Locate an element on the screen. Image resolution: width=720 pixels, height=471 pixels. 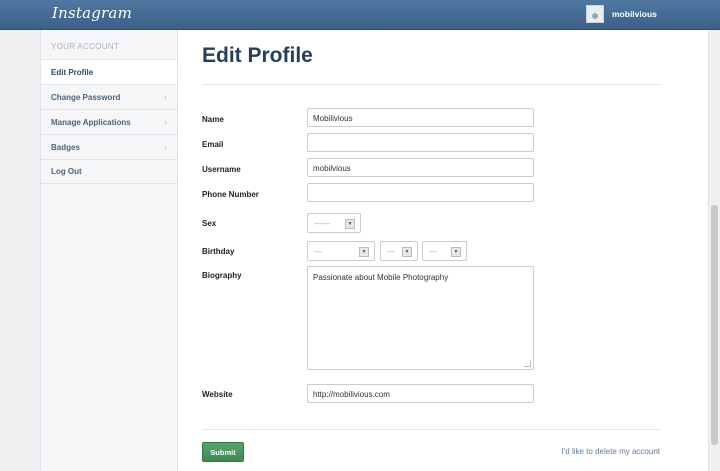
sidebar-item-label: Badges is located at coordinates (65, 147).